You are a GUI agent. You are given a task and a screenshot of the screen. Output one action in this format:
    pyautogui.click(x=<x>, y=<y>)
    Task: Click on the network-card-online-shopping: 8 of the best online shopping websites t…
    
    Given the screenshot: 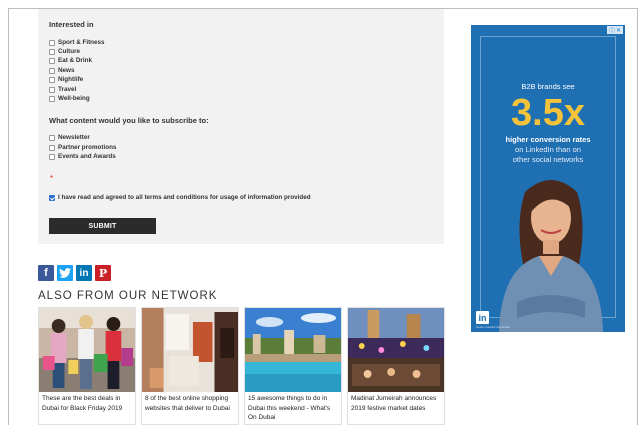 What is the action you would take?
    pyautogui.click(x=190, y=366)
    